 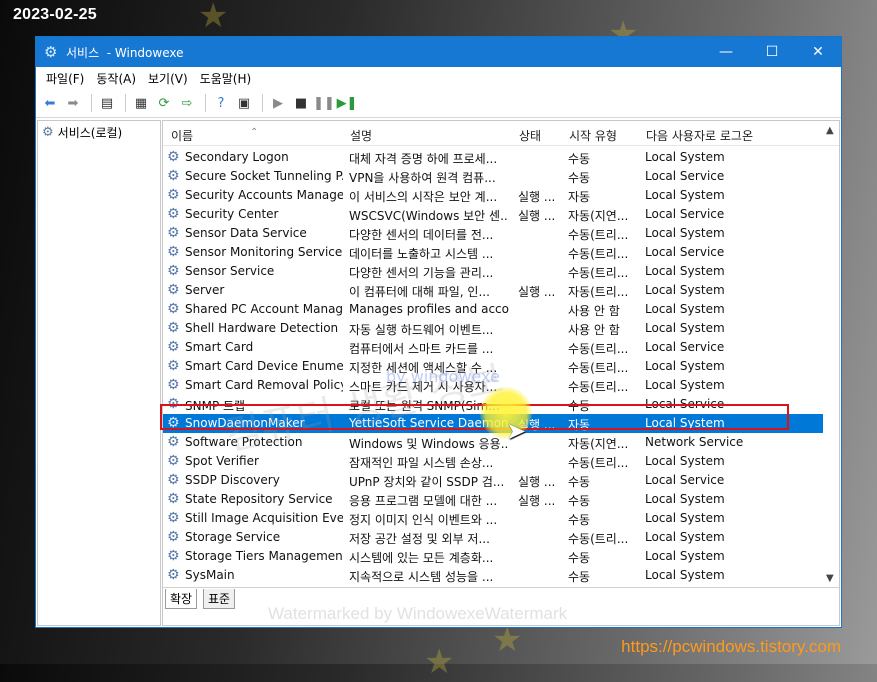 I want to click on help-icon: ?, so click(x=221, y=103).